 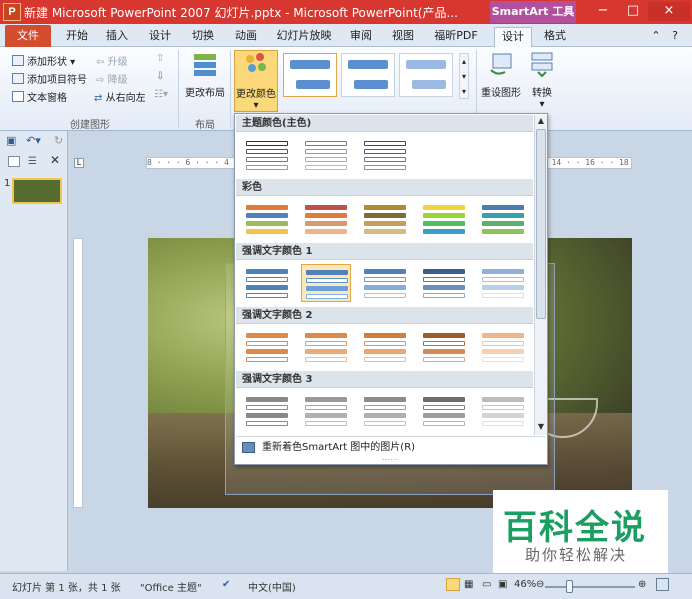 I want to click on tab-smartart-design: 设计, so click(x=513, y=37).